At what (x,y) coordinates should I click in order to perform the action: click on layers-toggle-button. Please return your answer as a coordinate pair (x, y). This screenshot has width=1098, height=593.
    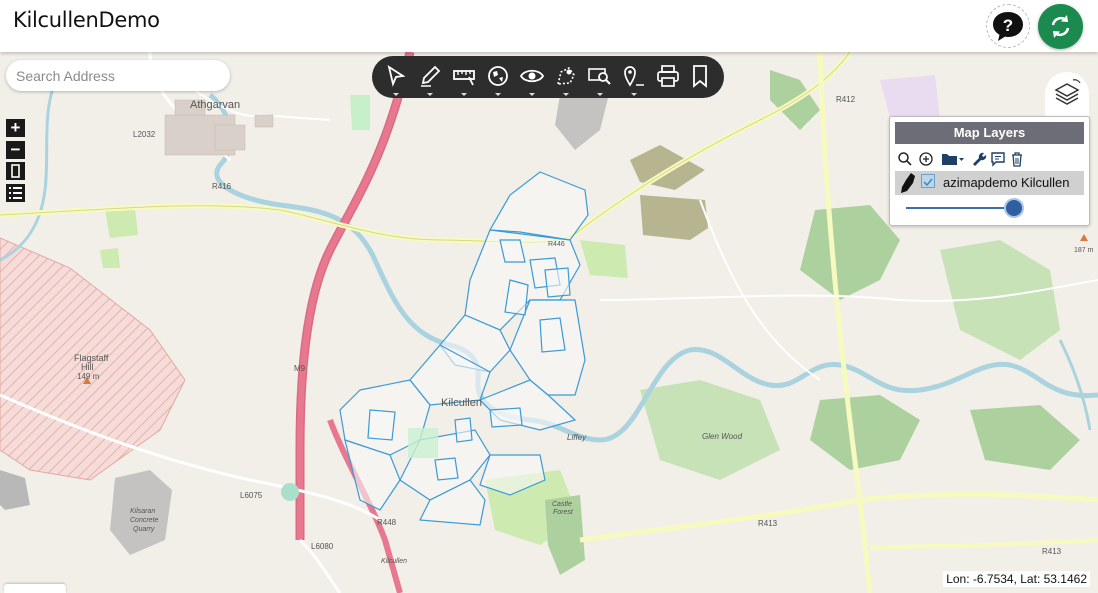
    Looking at the image, I should click on (1067, 94).